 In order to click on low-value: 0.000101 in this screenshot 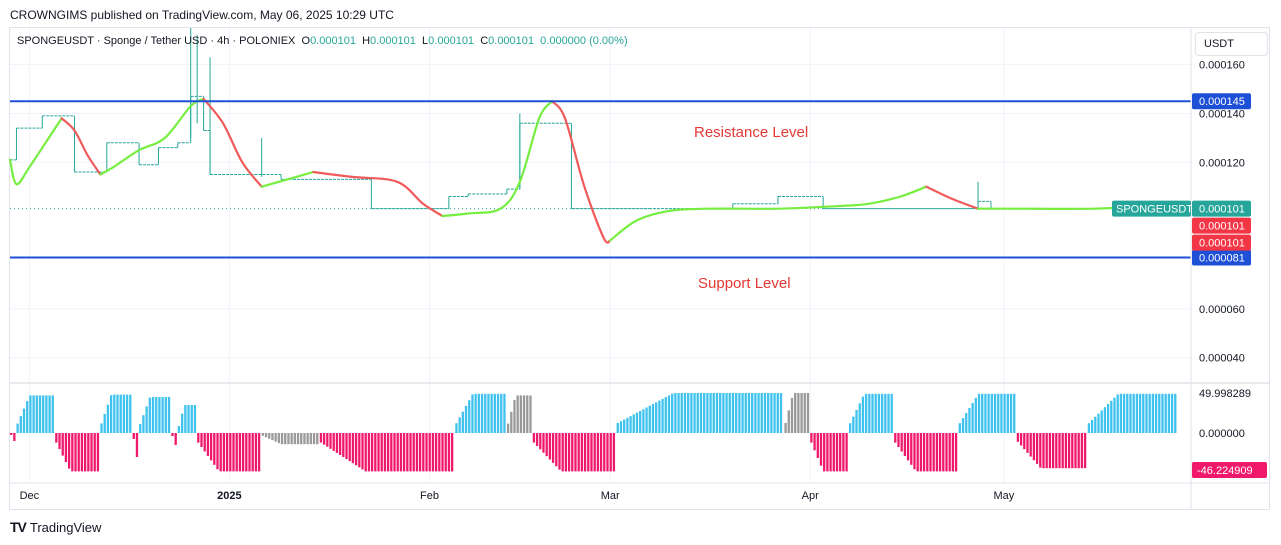, I will do `click(451, 41)`.